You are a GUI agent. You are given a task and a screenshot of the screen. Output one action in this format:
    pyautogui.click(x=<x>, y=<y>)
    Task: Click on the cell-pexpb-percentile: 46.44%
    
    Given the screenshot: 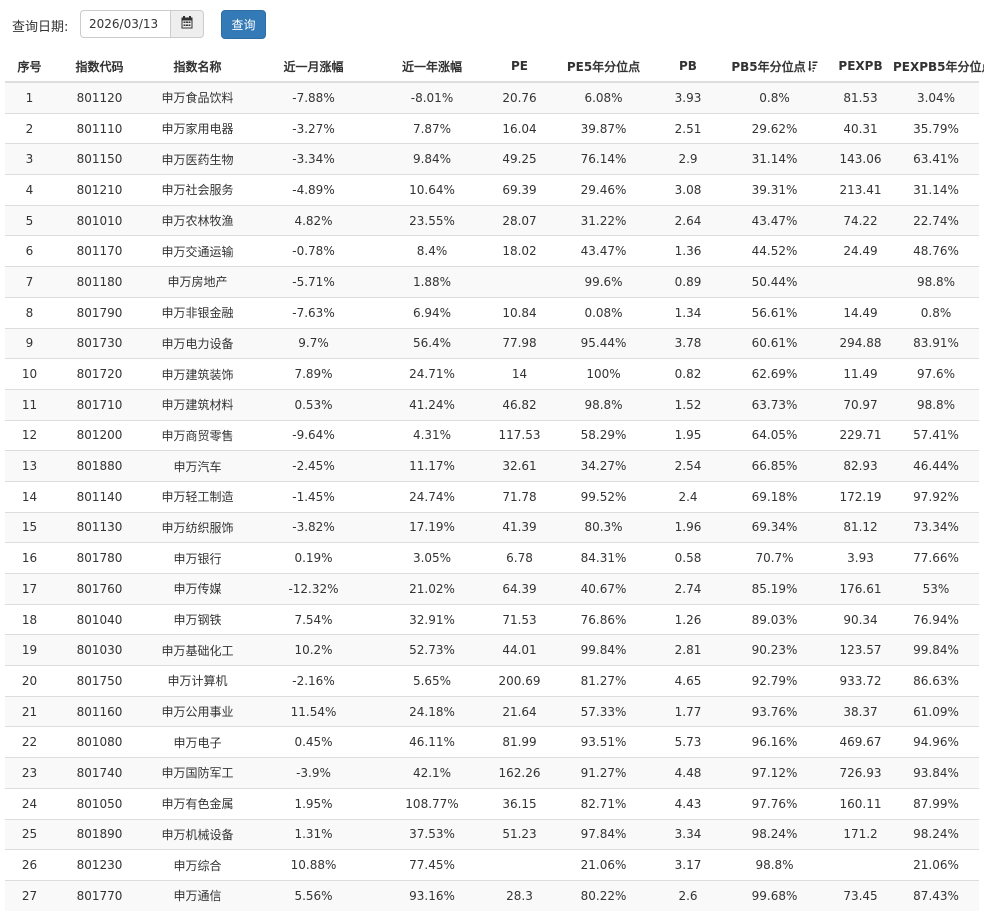 What is the action you would take?
    pyautogui.click(x=936, y=466)
    